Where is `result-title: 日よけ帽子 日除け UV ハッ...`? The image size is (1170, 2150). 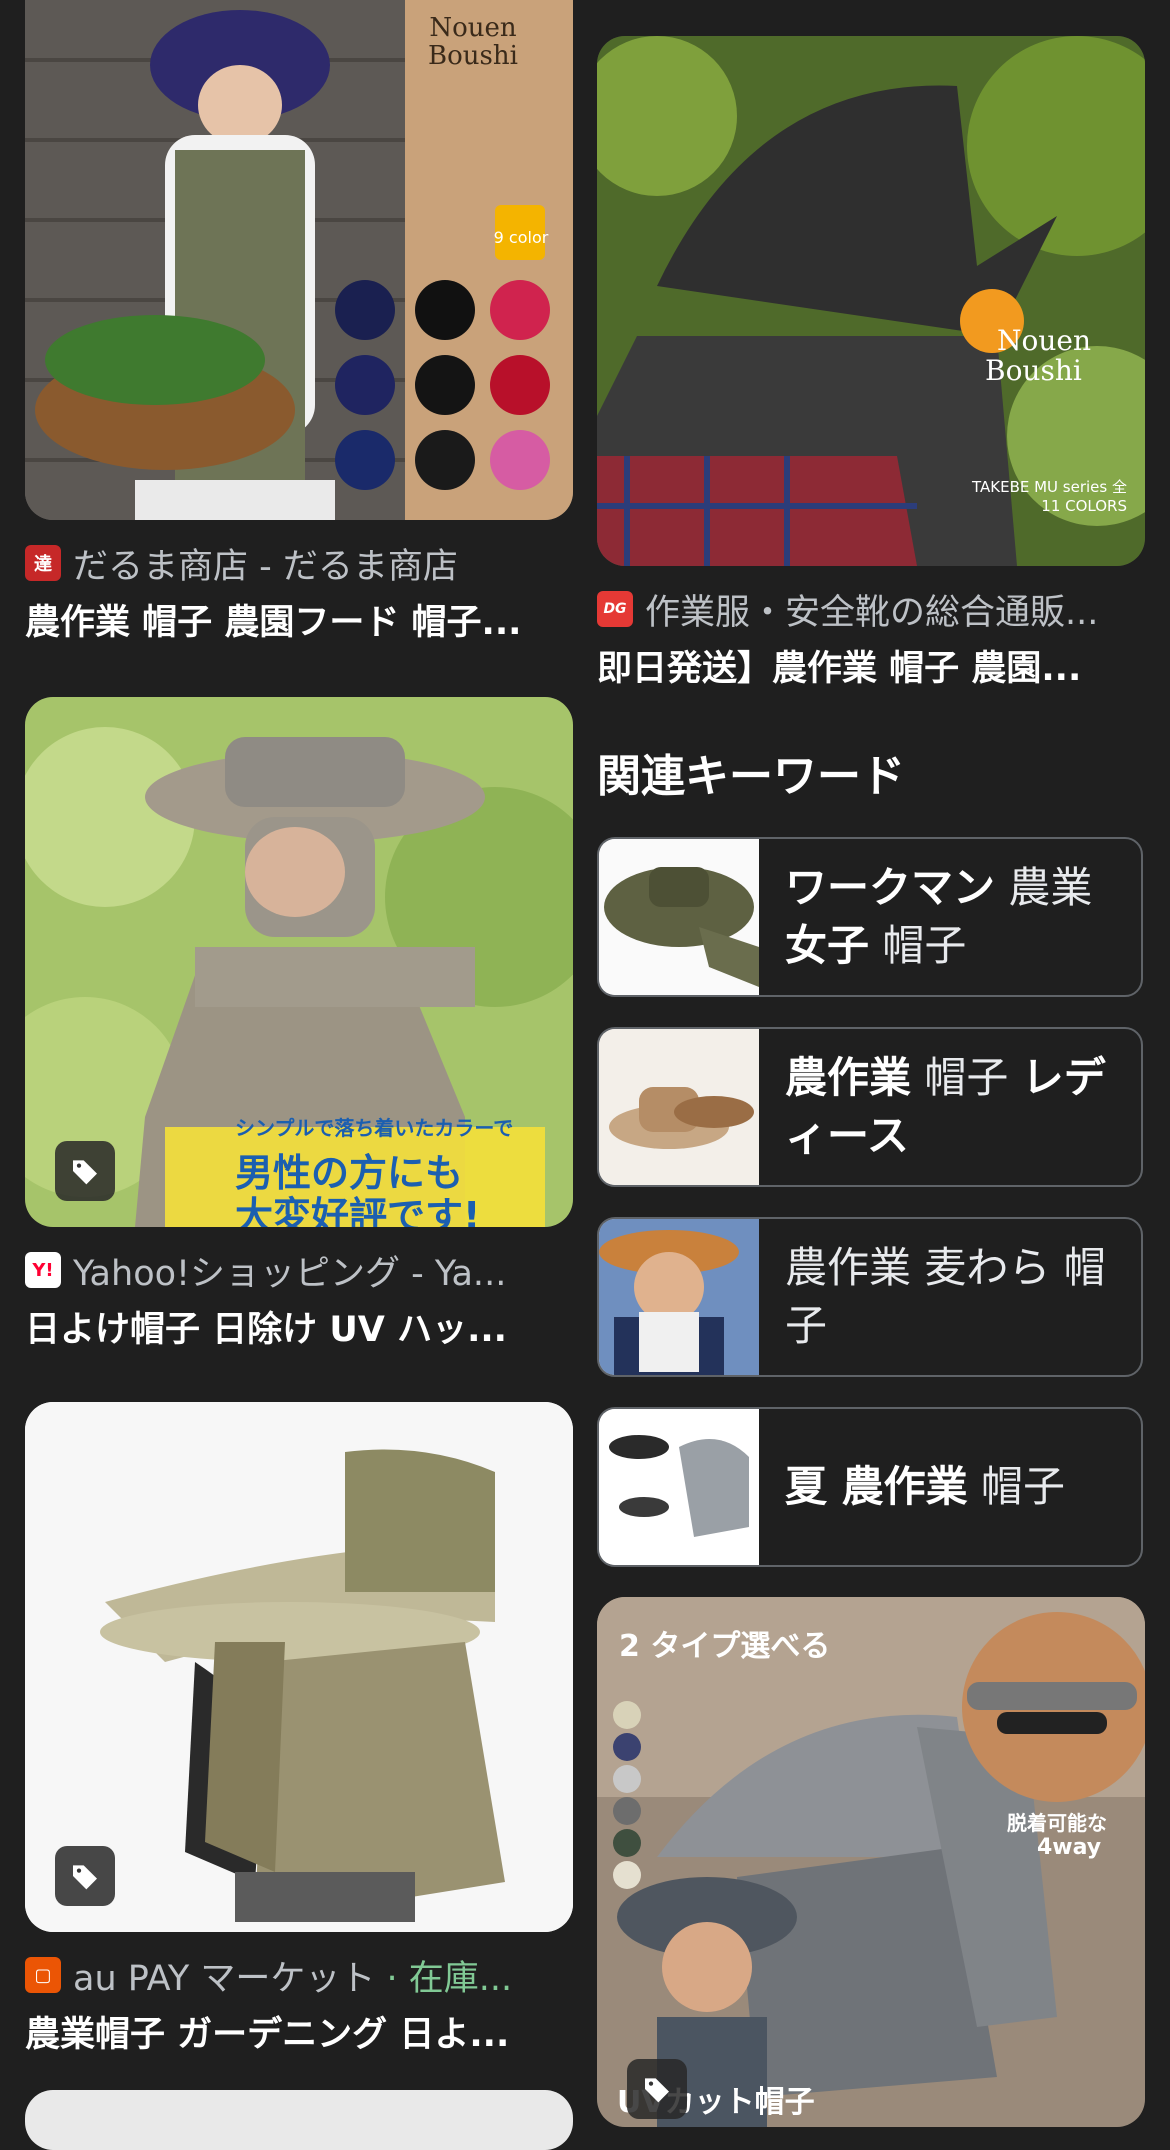 result-title: 日よけ帽子 日除け UV ハッ... is located at coordinates (299, 1326).